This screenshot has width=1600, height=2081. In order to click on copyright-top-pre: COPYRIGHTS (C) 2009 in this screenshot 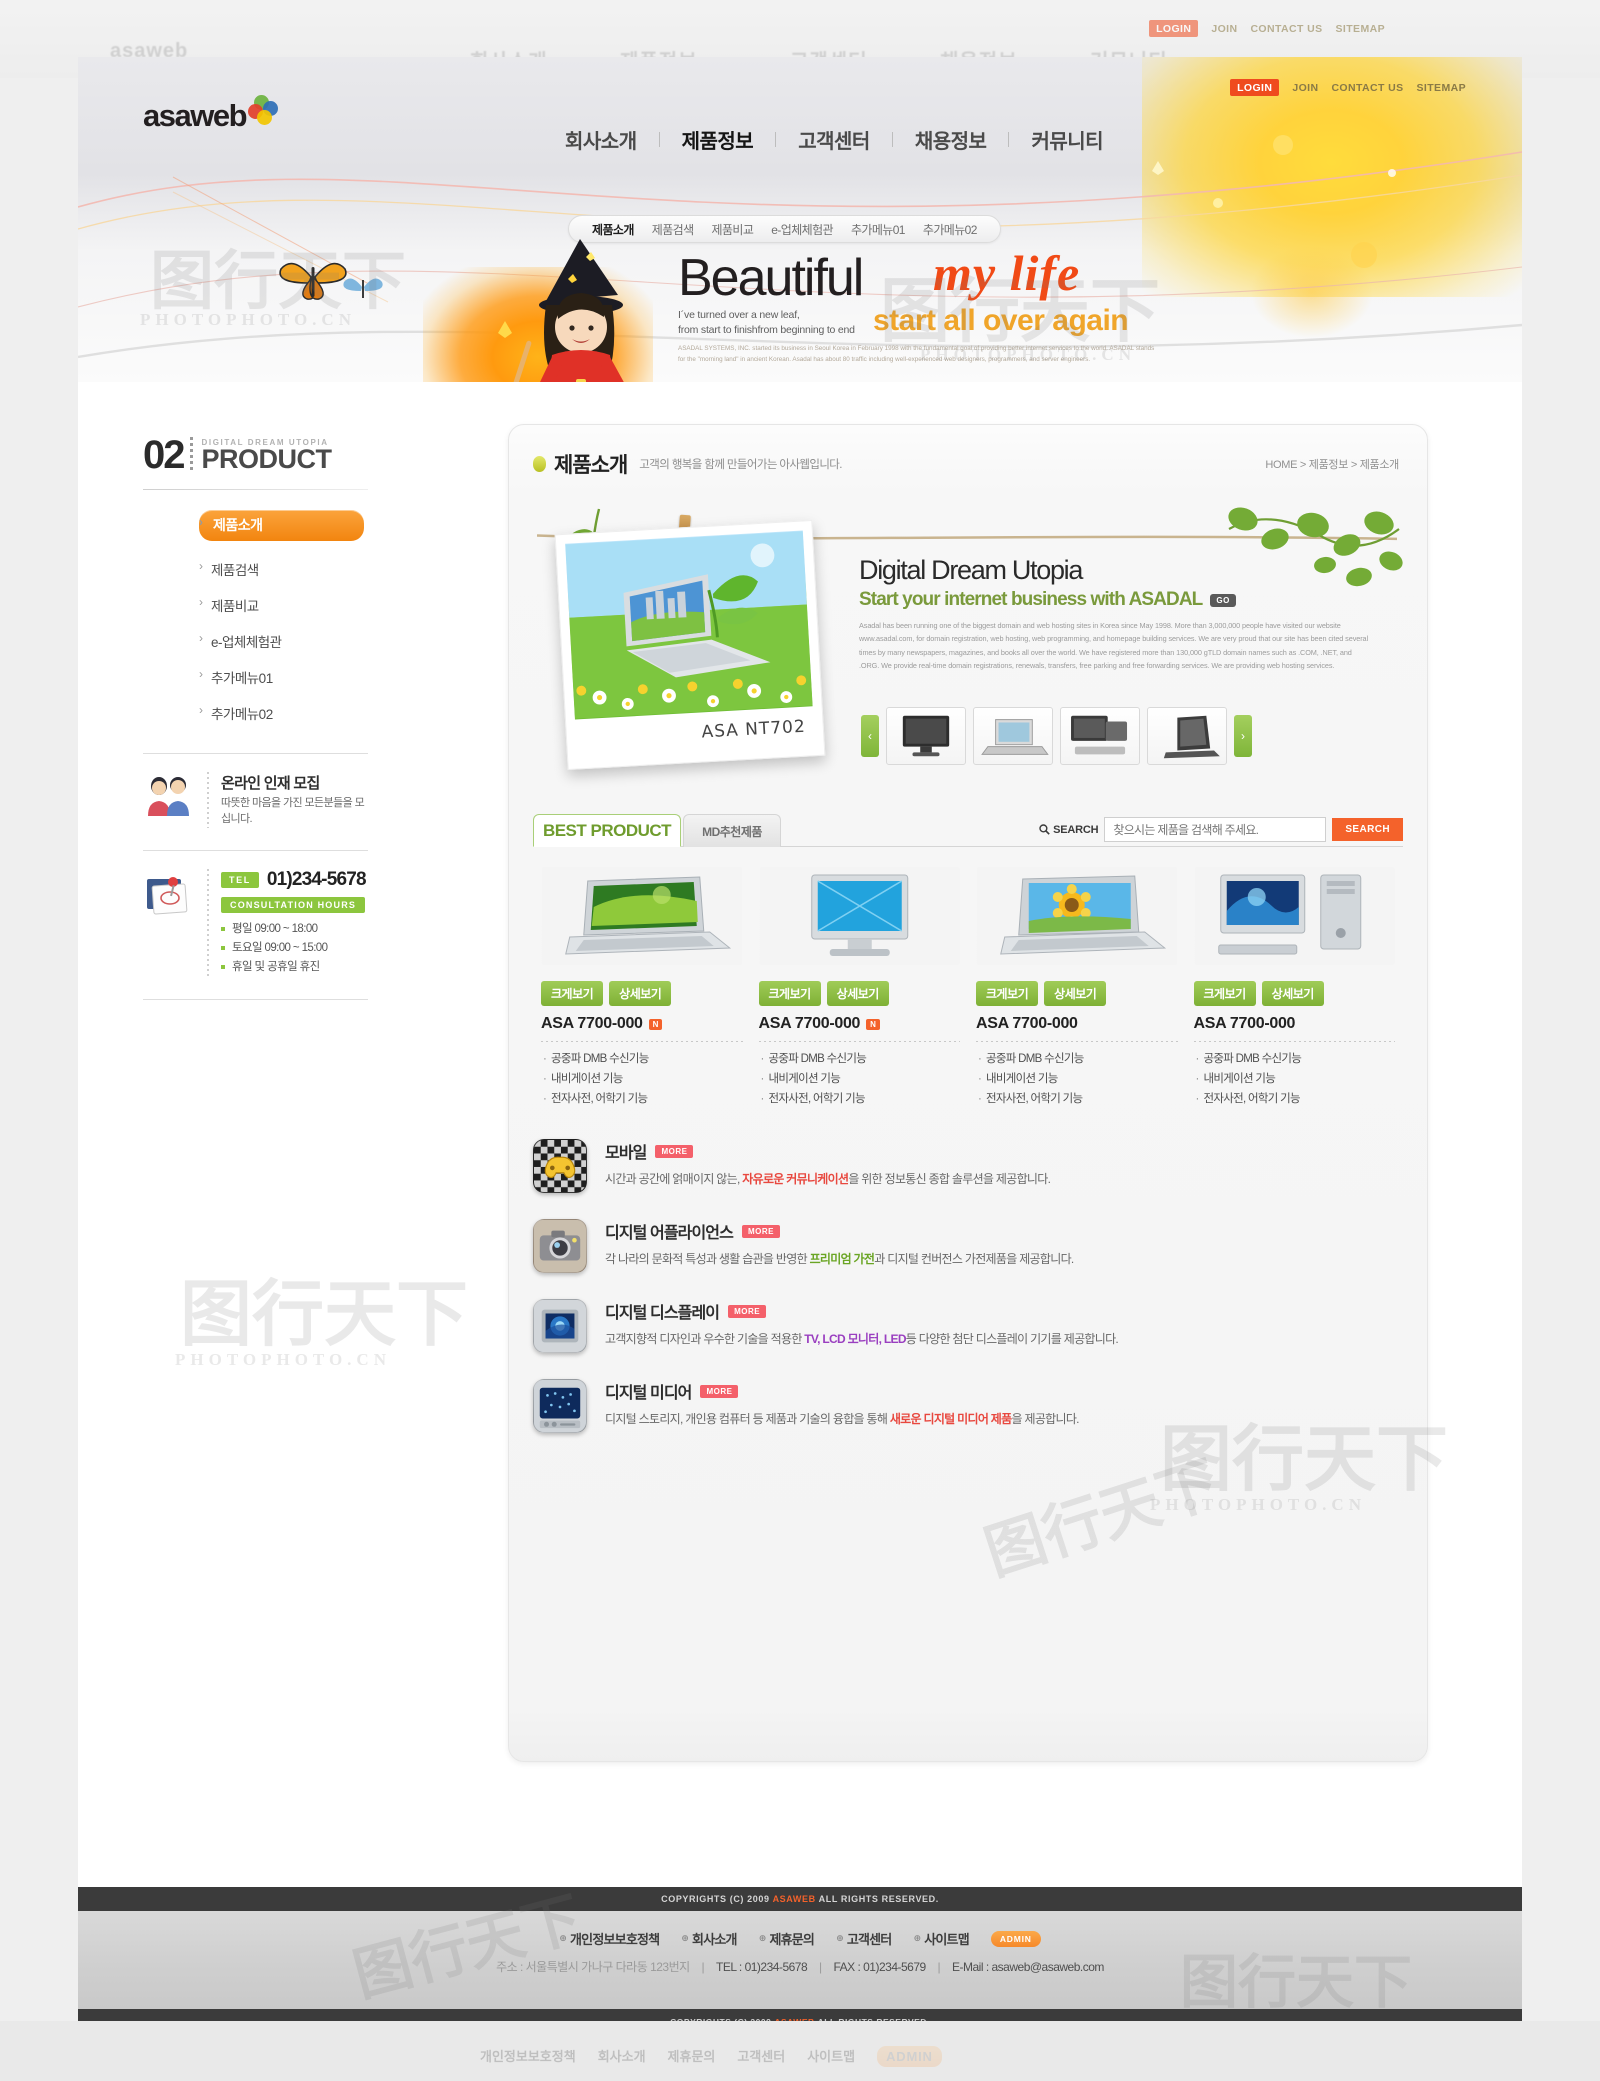, I will do `click(715, 1899)`.